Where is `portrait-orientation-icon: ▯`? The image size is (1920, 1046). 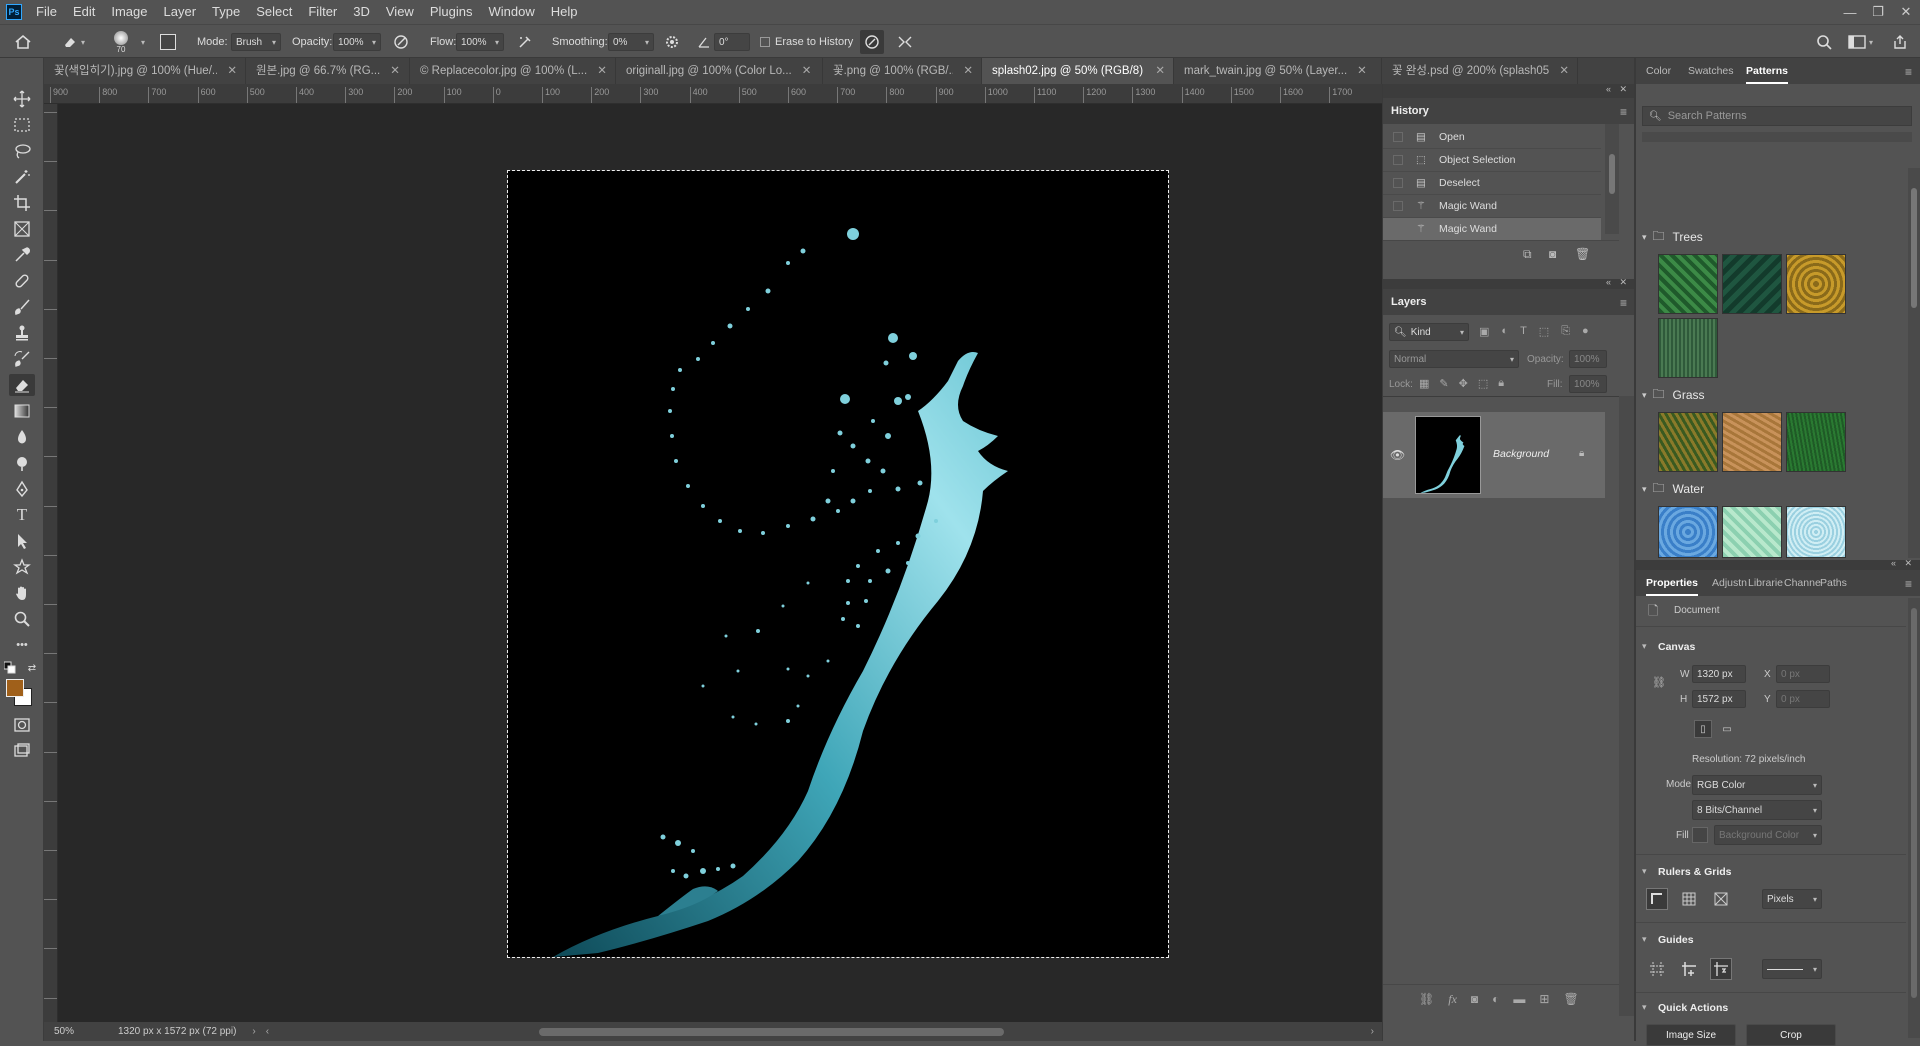
portrait-orientation-icon: ▯ is located at coordinates (1703, 729).